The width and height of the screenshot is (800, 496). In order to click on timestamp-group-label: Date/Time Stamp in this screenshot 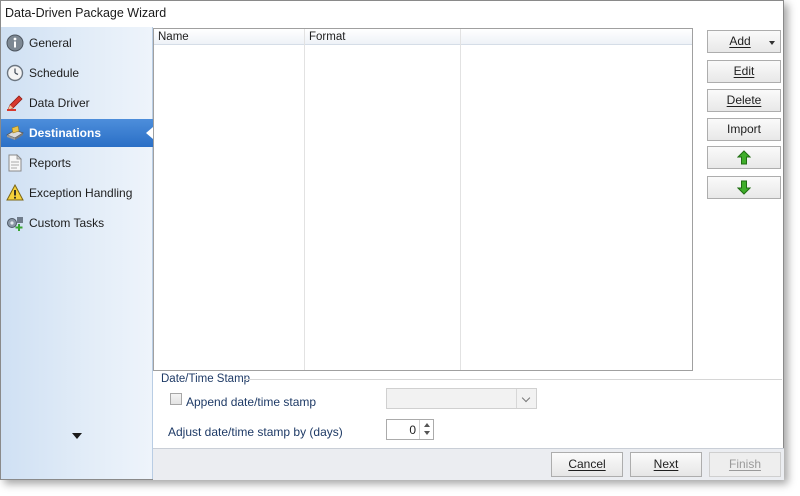, I will do `click(206, 379)`.